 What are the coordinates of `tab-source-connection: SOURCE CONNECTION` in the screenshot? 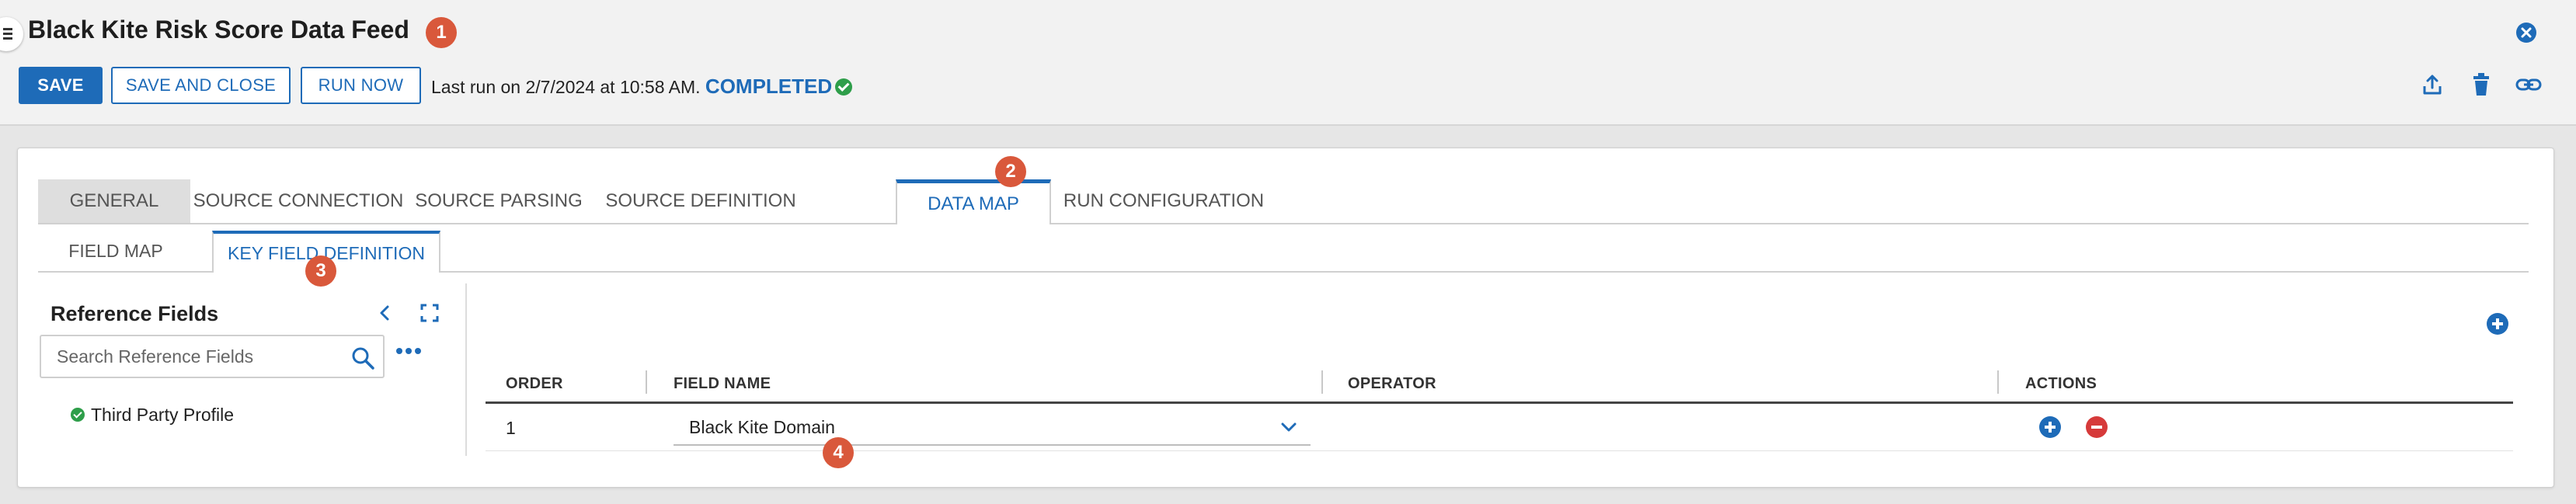 It's located at (298, 201).